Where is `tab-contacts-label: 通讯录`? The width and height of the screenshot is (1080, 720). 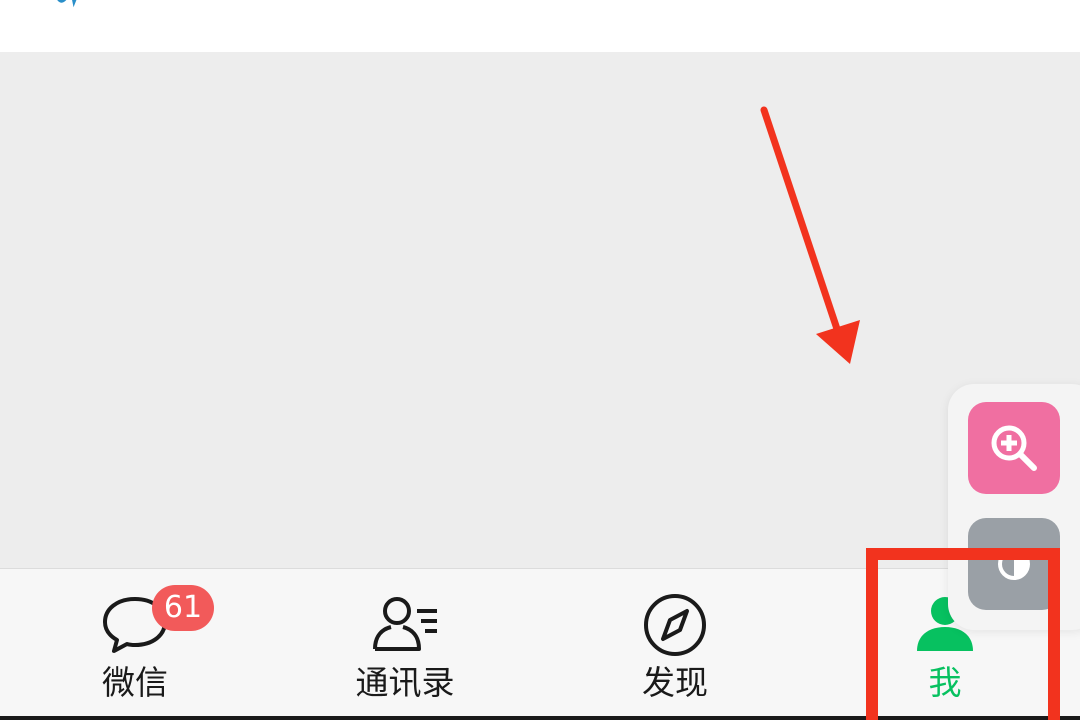 tab-contacts-label: 通讯录 is located at coordinates (405, 682).